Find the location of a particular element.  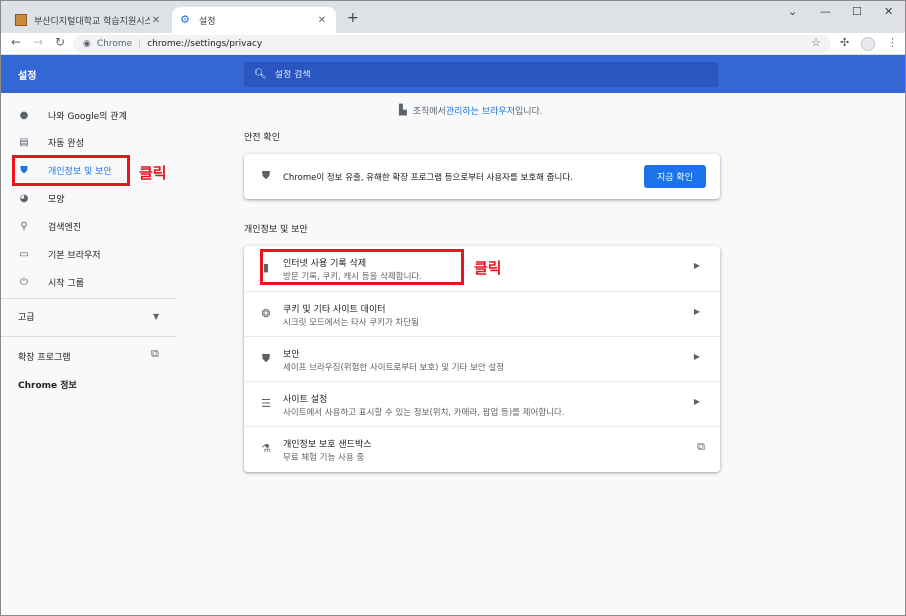

site-label: Chrome is located at coordinates (114, 44).